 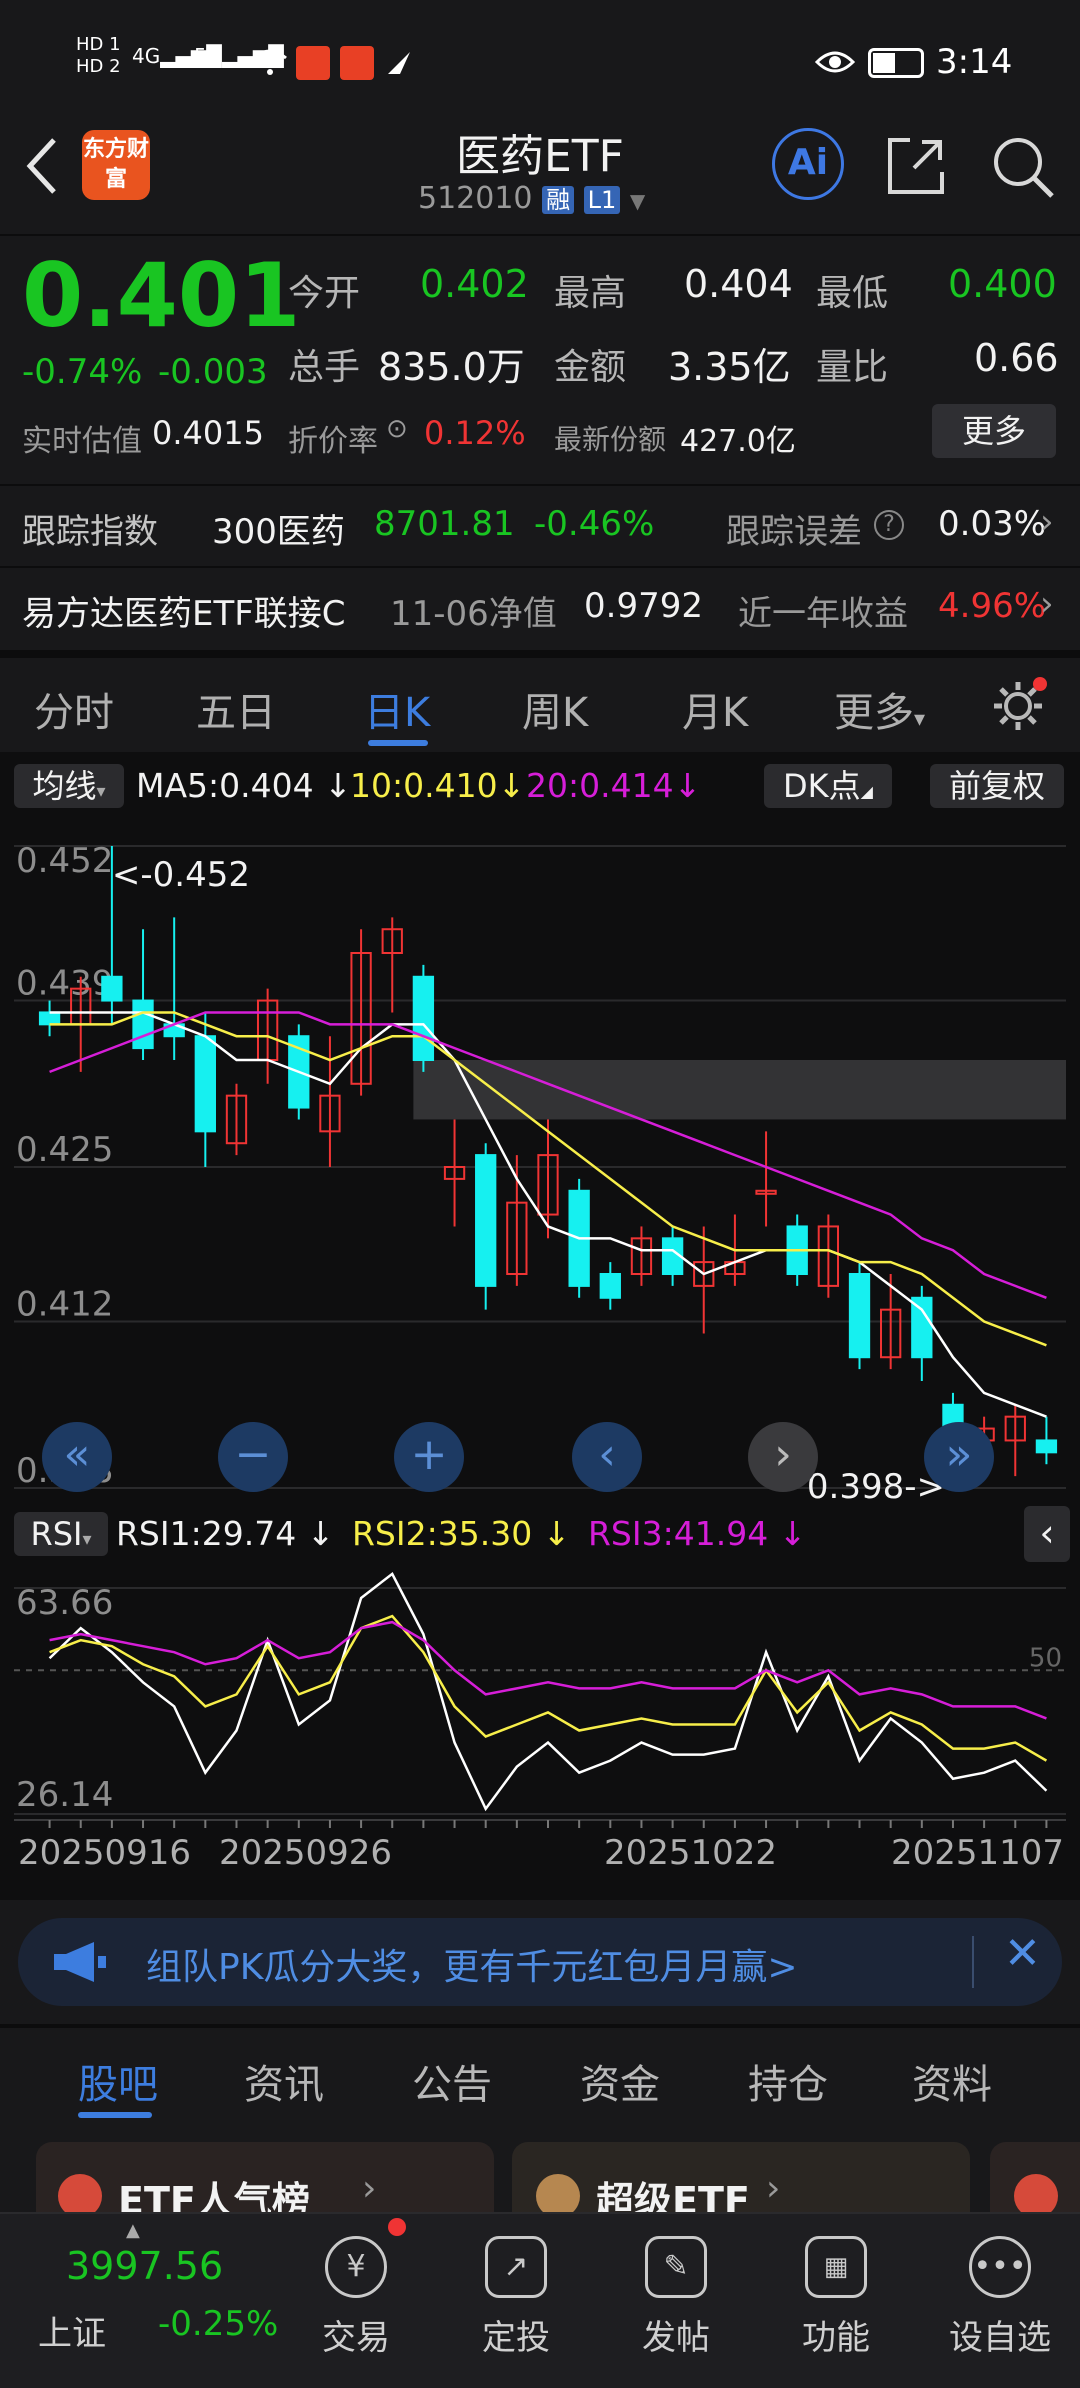 I want to click on rsi1-value: RSI1:29.74 ↓, so click(x=225, y=1533).